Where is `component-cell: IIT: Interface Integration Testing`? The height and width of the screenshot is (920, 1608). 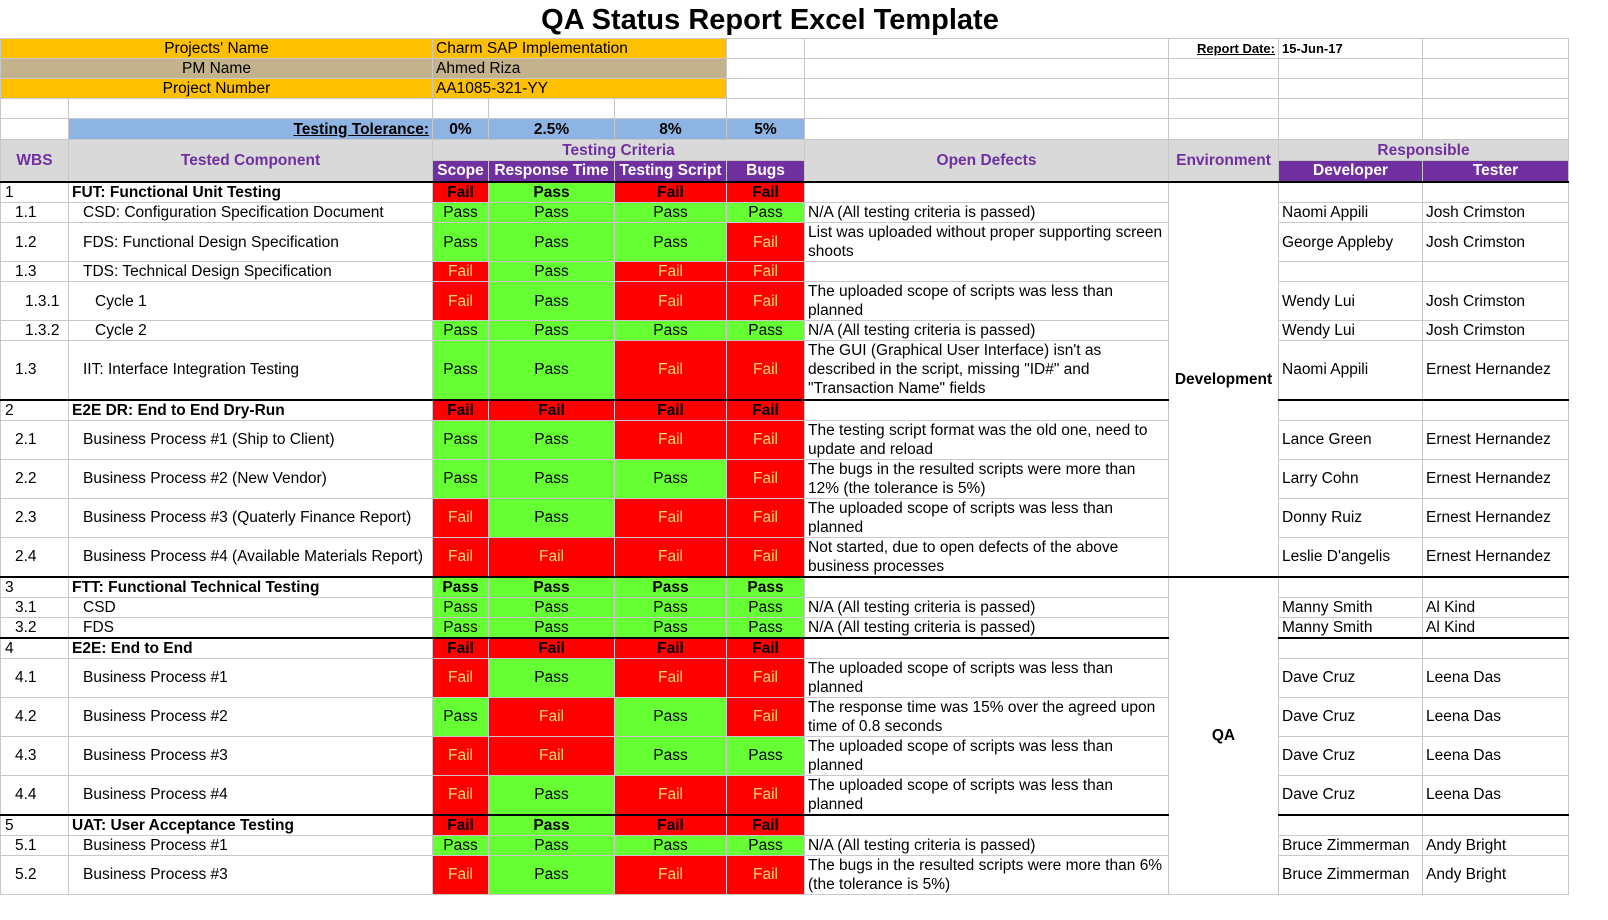
component-cell: IIT: Interface Integration Testing is located at coordinates (250, 370).